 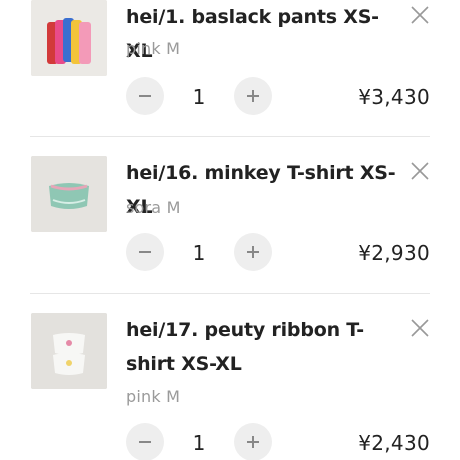 What do you see at coordinates (394, 253) in the screenshot?
I see `item-price: ¥2,930` at bounding box center [394, 253].